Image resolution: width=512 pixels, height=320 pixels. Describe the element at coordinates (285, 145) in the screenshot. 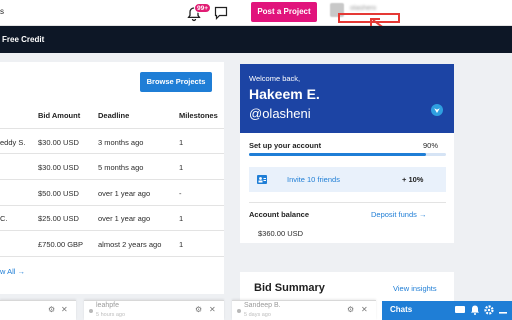

I see `setup-label: Set up your account` at that location.